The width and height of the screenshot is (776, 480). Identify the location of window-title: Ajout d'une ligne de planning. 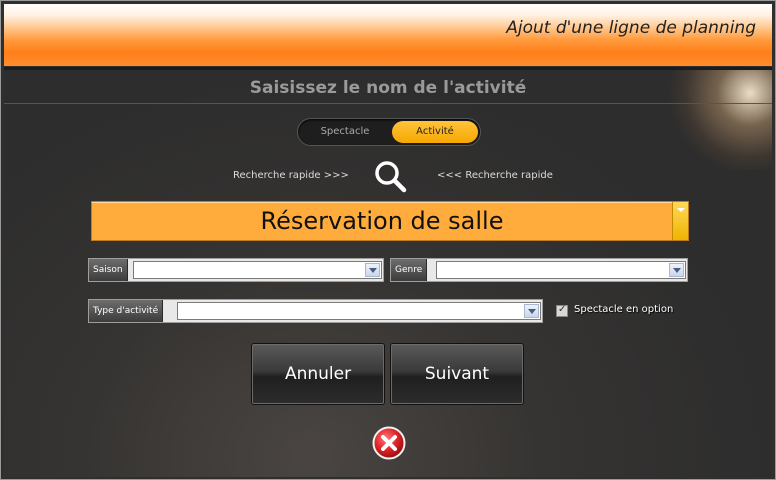
(631, 28).